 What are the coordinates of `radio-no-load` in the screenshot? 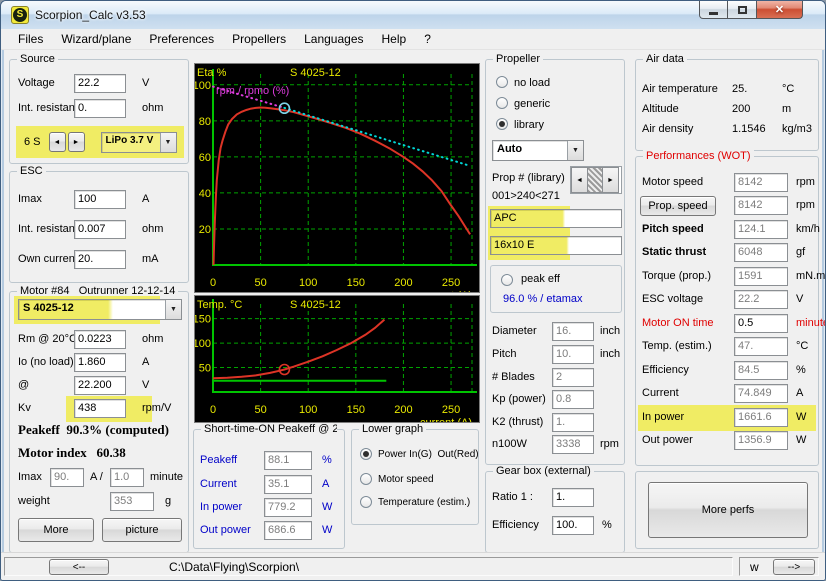 It's located at (502, 82).